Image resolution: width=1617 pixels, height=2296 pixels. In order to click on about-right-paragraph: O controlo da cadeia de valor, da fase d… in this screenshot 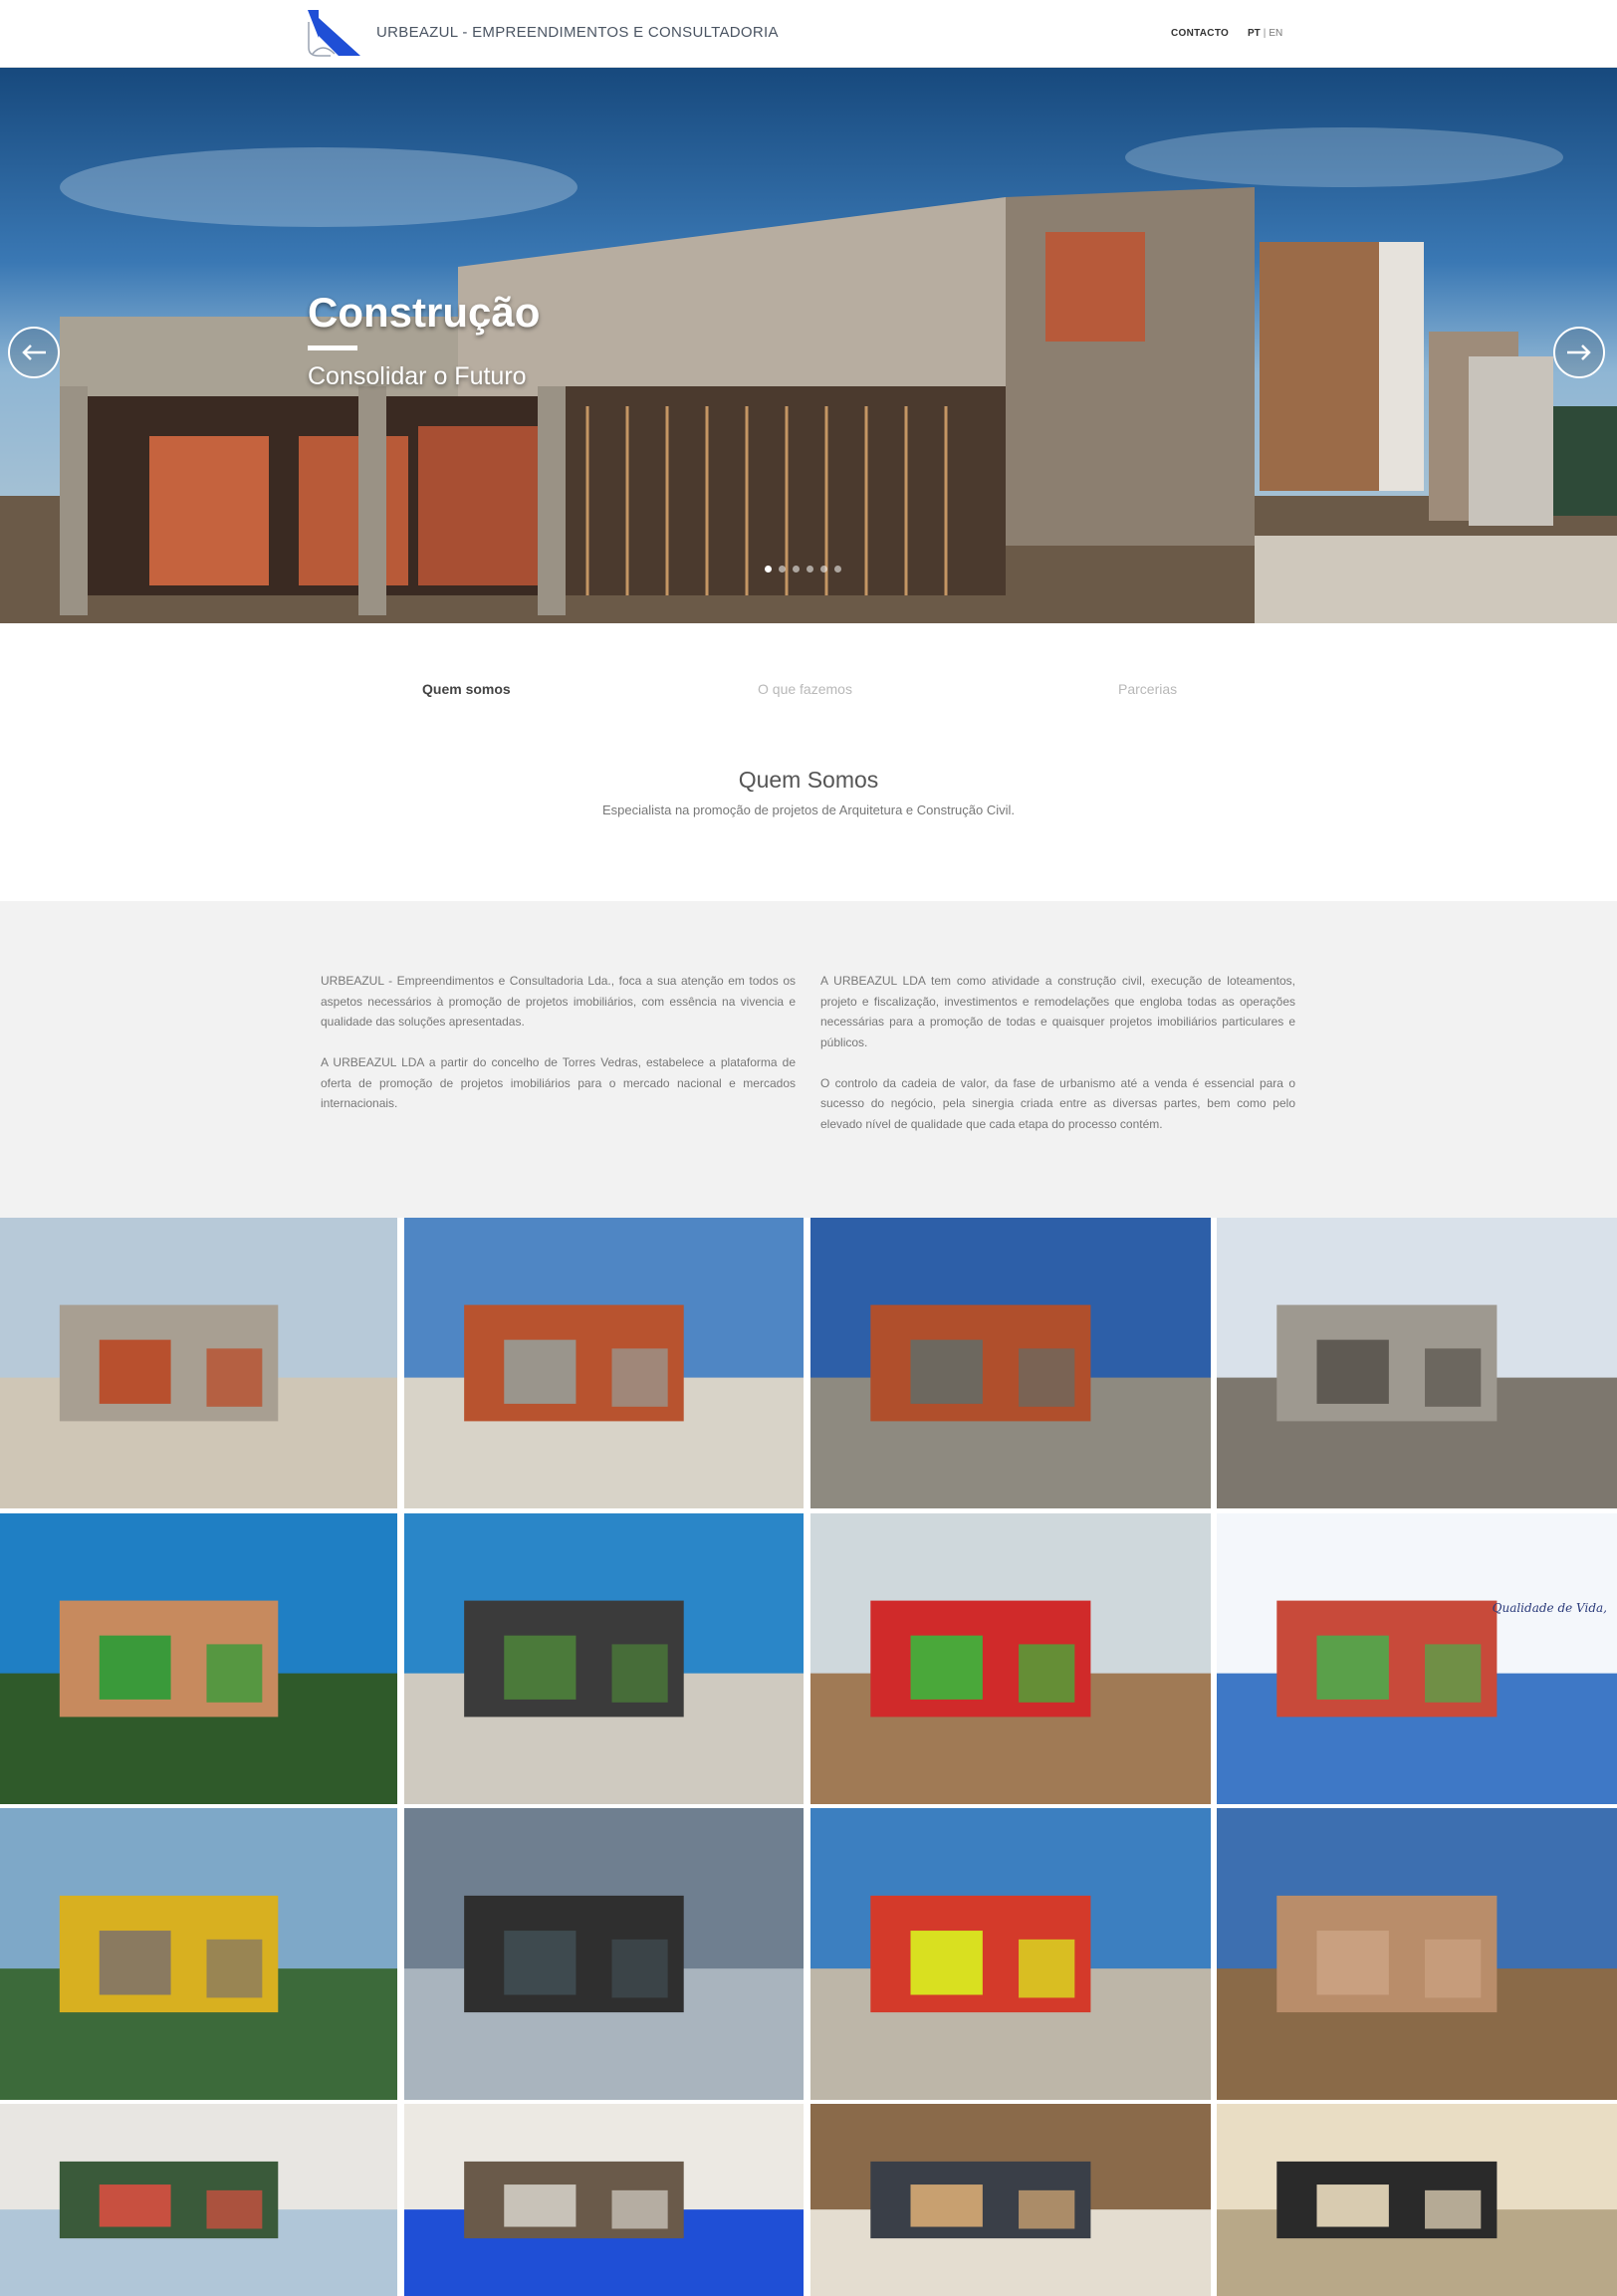, I will do `click(1057, 1103)`.